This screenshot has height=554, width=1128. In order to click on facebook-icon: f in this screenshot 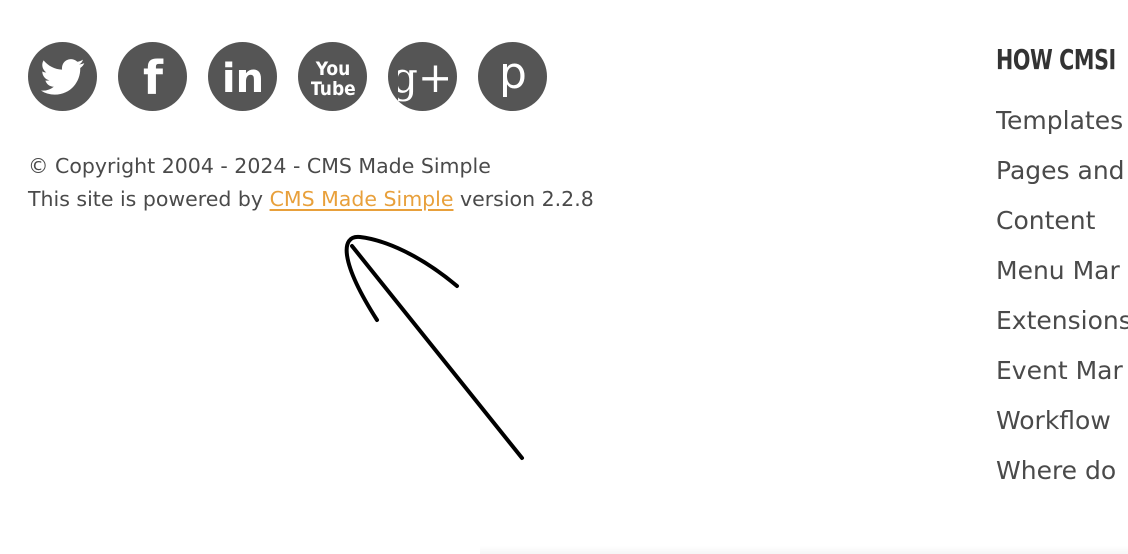, I will do `click(152, 77)`.